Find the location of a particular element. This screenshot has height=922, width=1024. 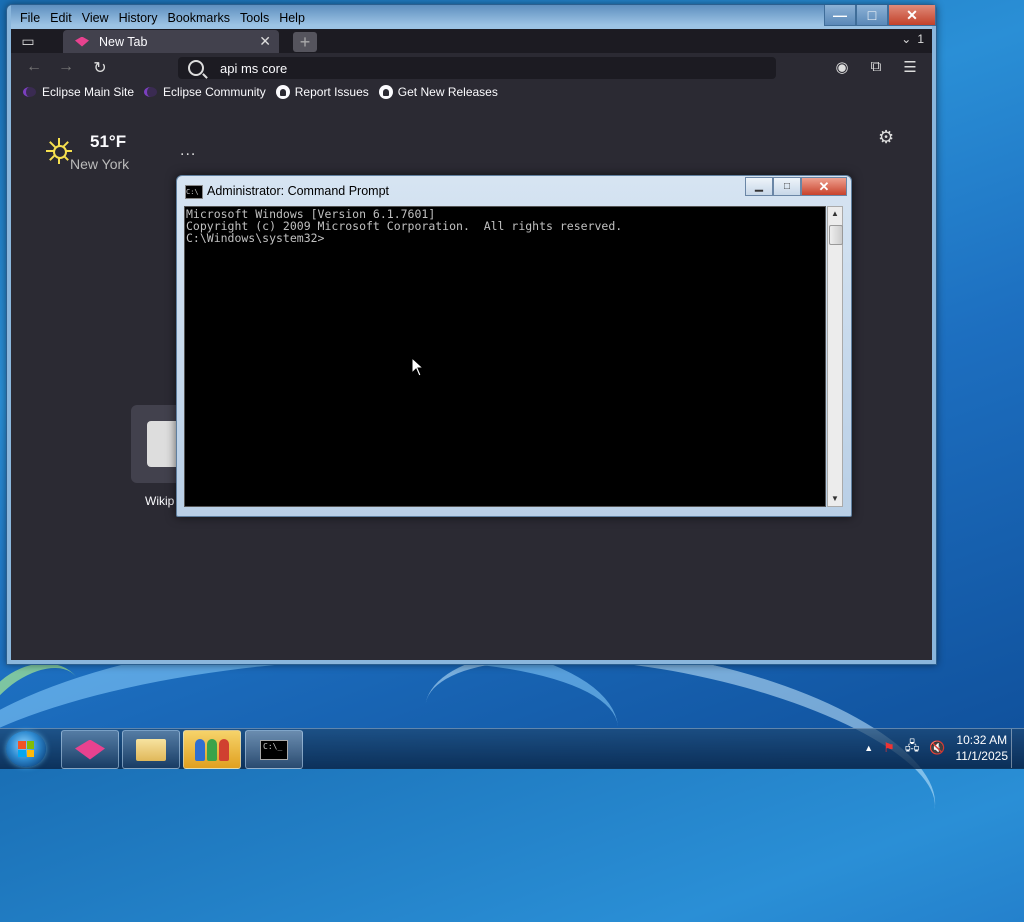

windows-logo-icon is located at coordinates (26, 749).